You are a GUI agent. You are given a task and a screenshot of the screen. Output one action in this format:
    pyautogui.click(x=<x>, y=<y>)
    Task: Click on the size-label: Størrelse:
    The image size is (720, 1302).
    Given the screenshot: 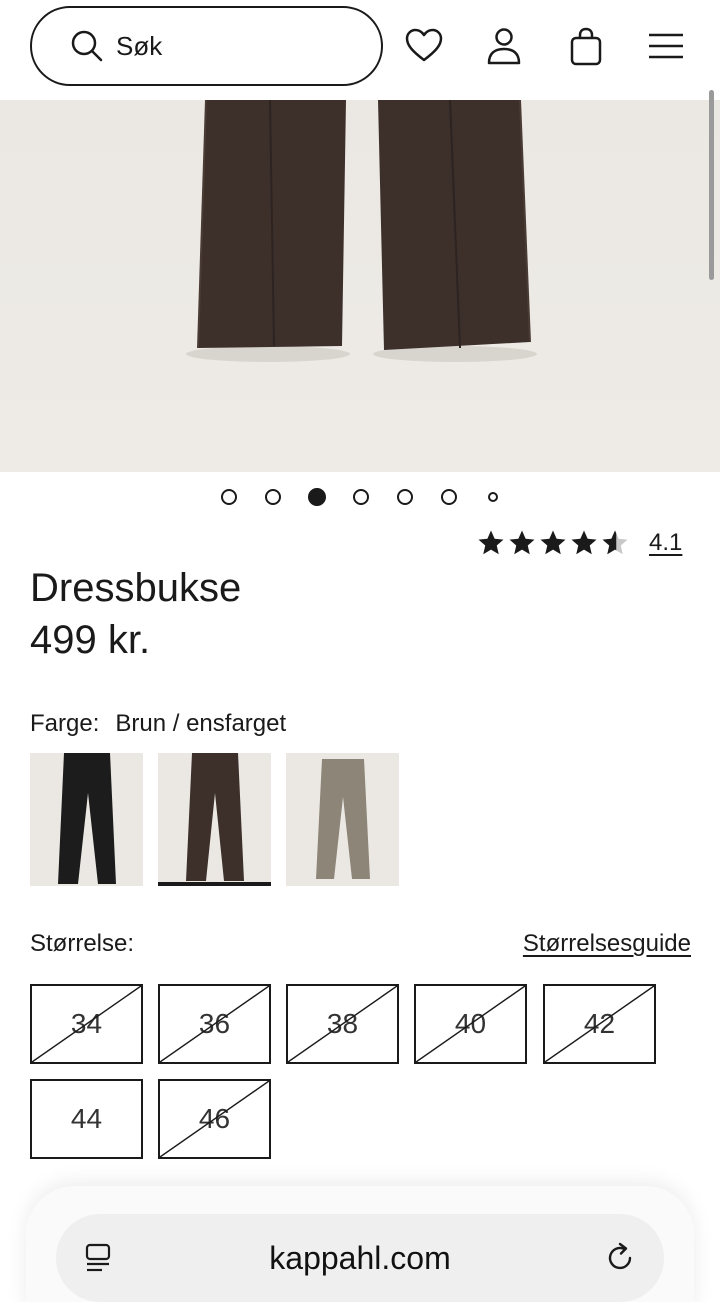 What is the action you would take?
    pyautogui.click(x=82, y=943)
    